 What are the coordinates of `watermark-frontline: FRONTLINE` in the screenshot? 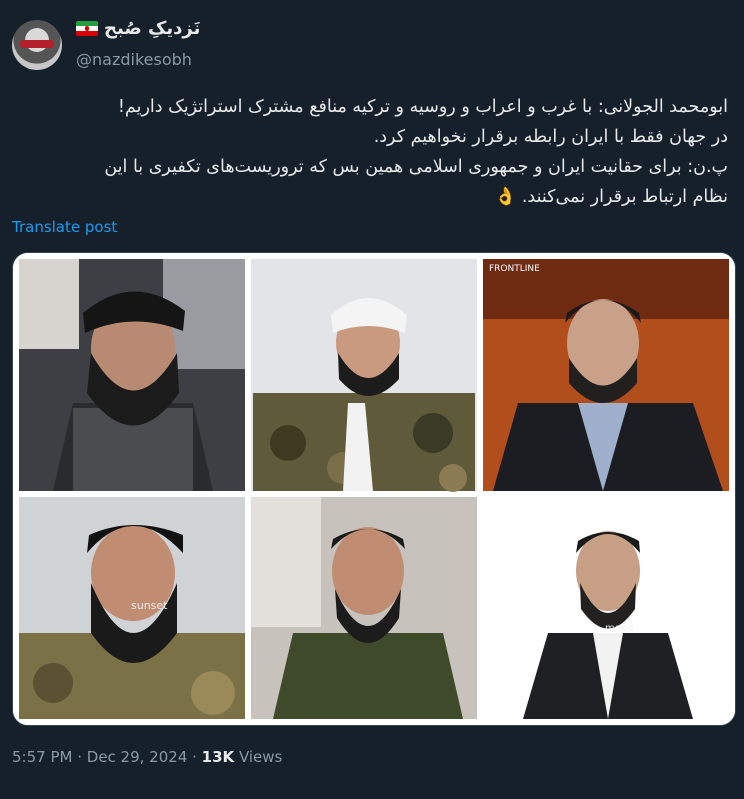 It's located at (514, 269).